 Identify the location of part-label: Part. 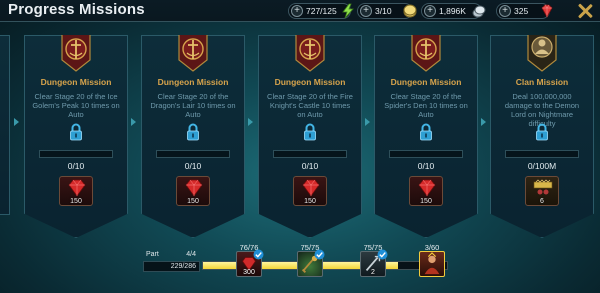
(152, 254).